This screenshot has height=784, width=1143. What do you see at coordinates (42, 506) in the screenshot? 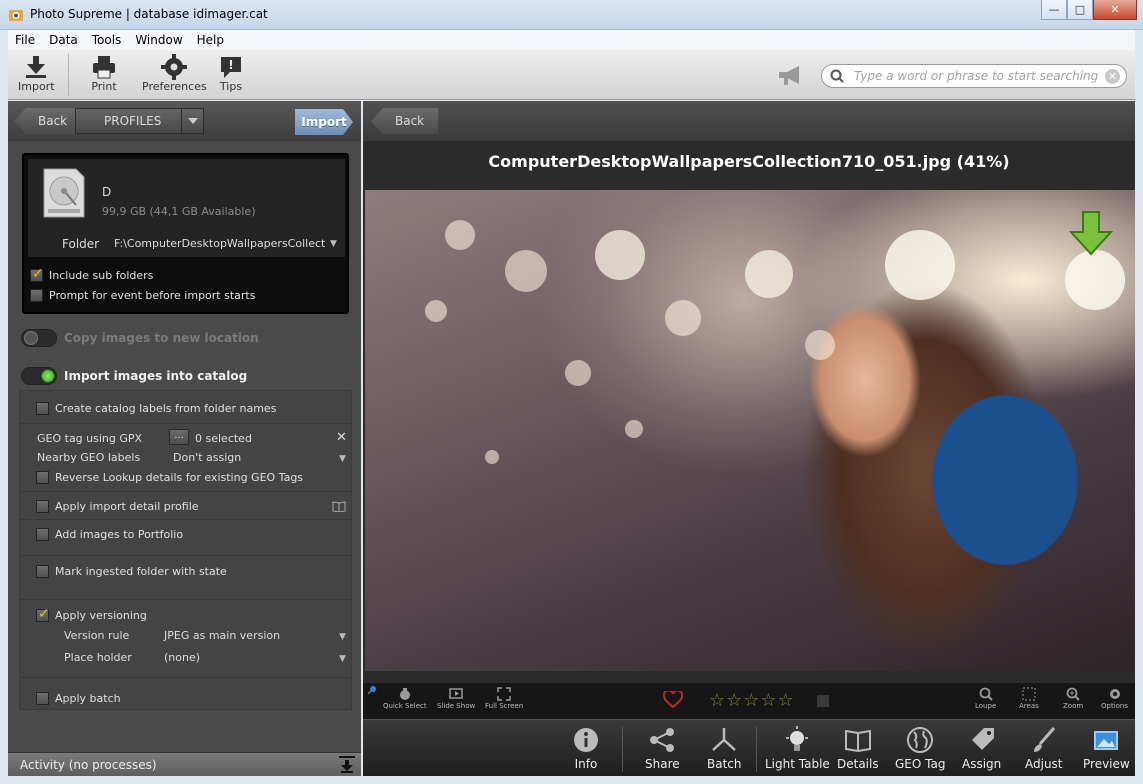
I see `apply-profile-checkbox` at bounding box center [42, 506].